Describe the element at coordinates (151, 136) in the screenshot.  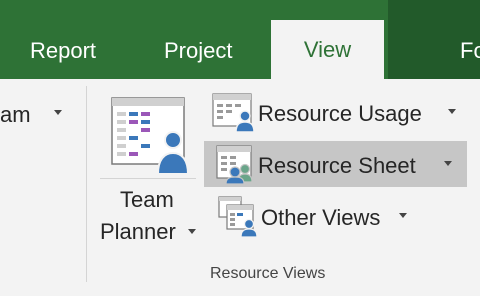
I see `team-planner-icon` at that location.